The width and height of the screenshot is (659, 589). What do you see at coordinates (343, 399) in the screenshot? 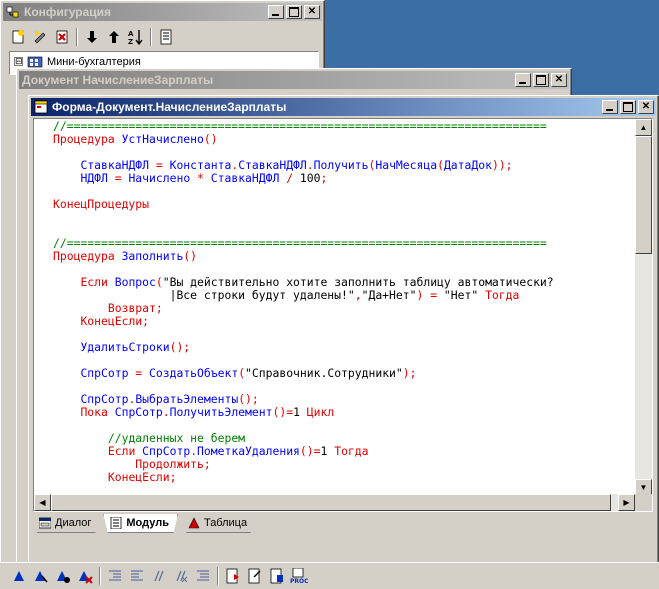
I see `code-line: СпрСотр.ВыбратьЭлементы();` at bounding box center [343, 399].